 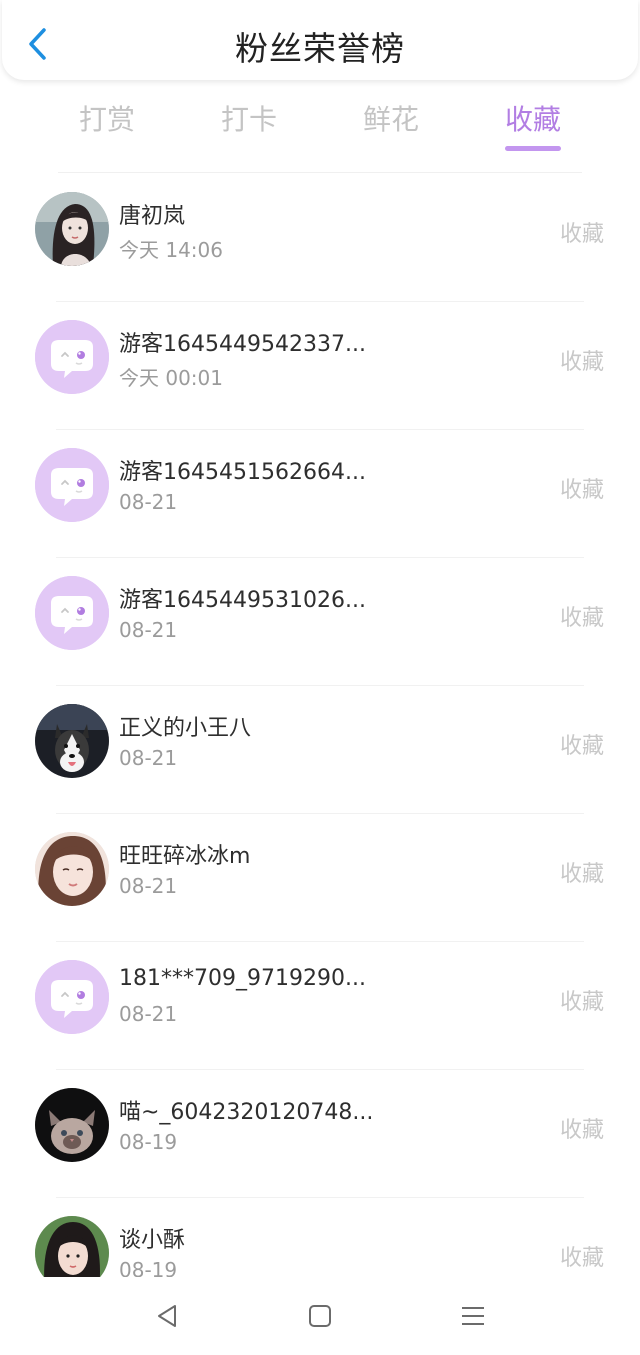 What do you see at coordinates (320, 125) in the screenshot?
I see `tab-bar: 打赏 打卡 鲜花 收藏` at bounding box center [320, 125].